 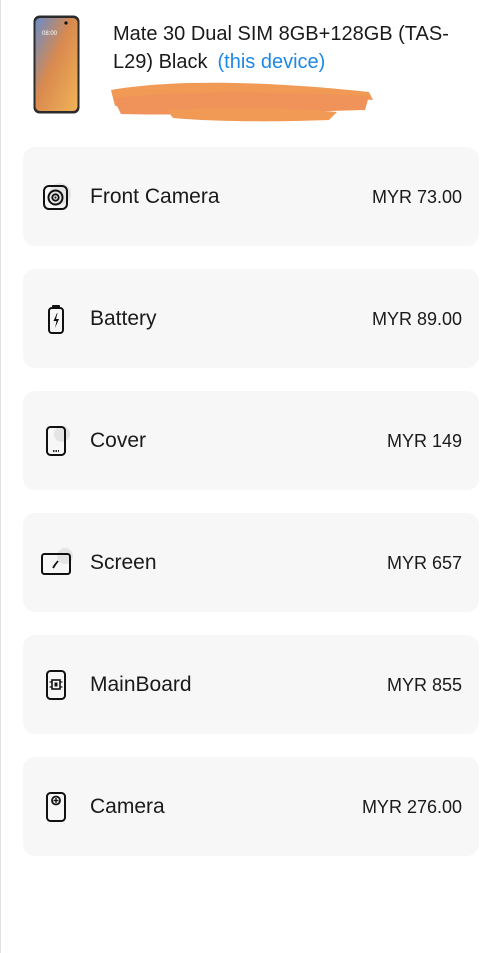 What do you see at coordinates (251, 562) in the screenshot?
I see `part-item-screen: Screen MYR 657` at bounding box center [251, 562].